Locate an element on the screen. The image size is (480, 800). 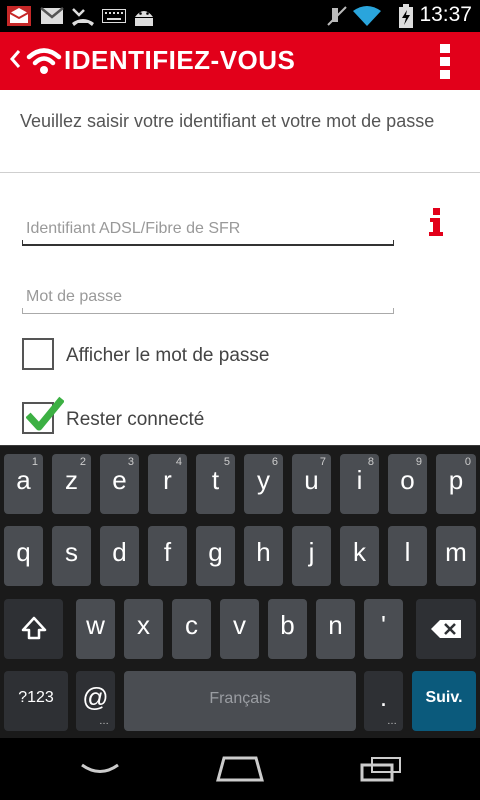
key-a: 1a is located at coordinates (23, 484).